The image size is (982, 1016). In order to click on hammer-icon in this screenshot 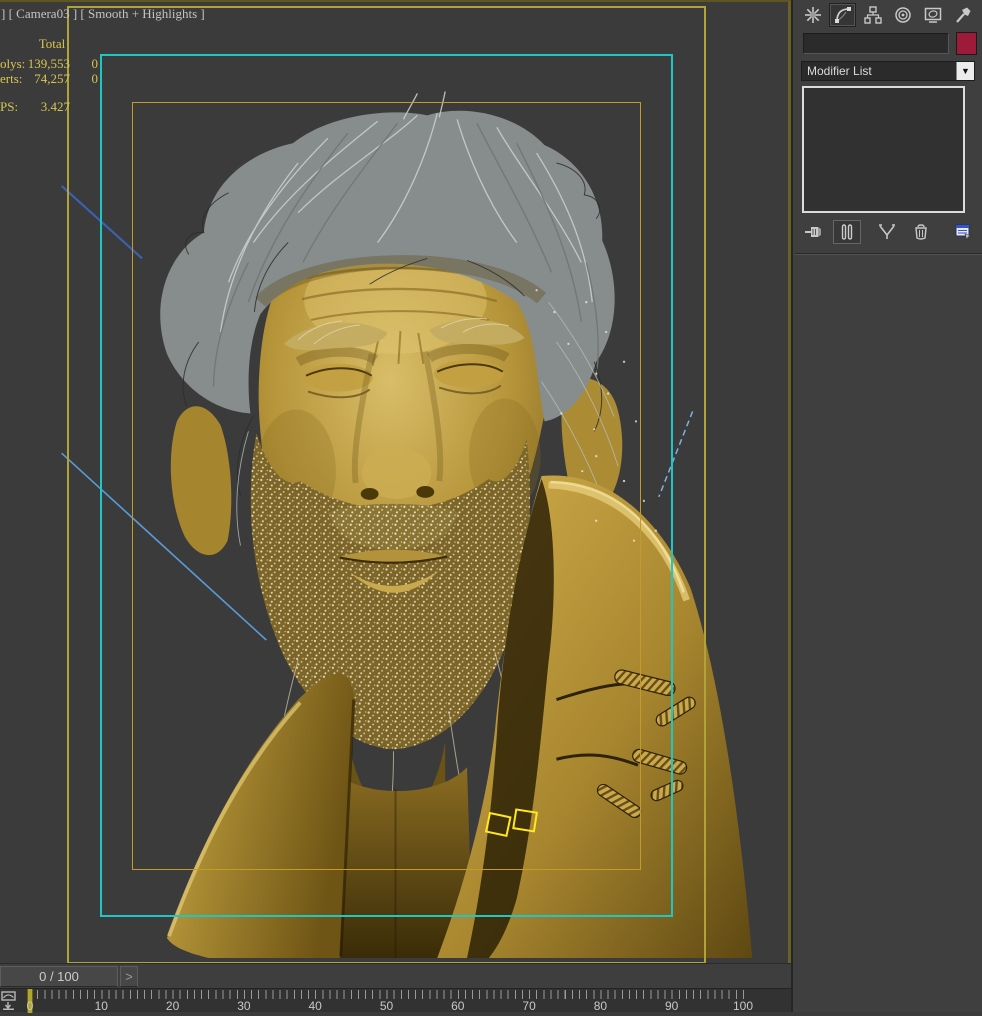, I will do `click(962, 15)`.